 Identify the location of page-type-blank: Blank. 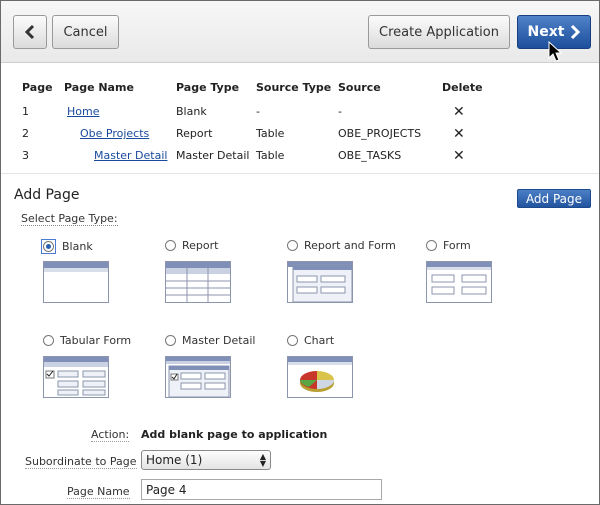
(67, 246).